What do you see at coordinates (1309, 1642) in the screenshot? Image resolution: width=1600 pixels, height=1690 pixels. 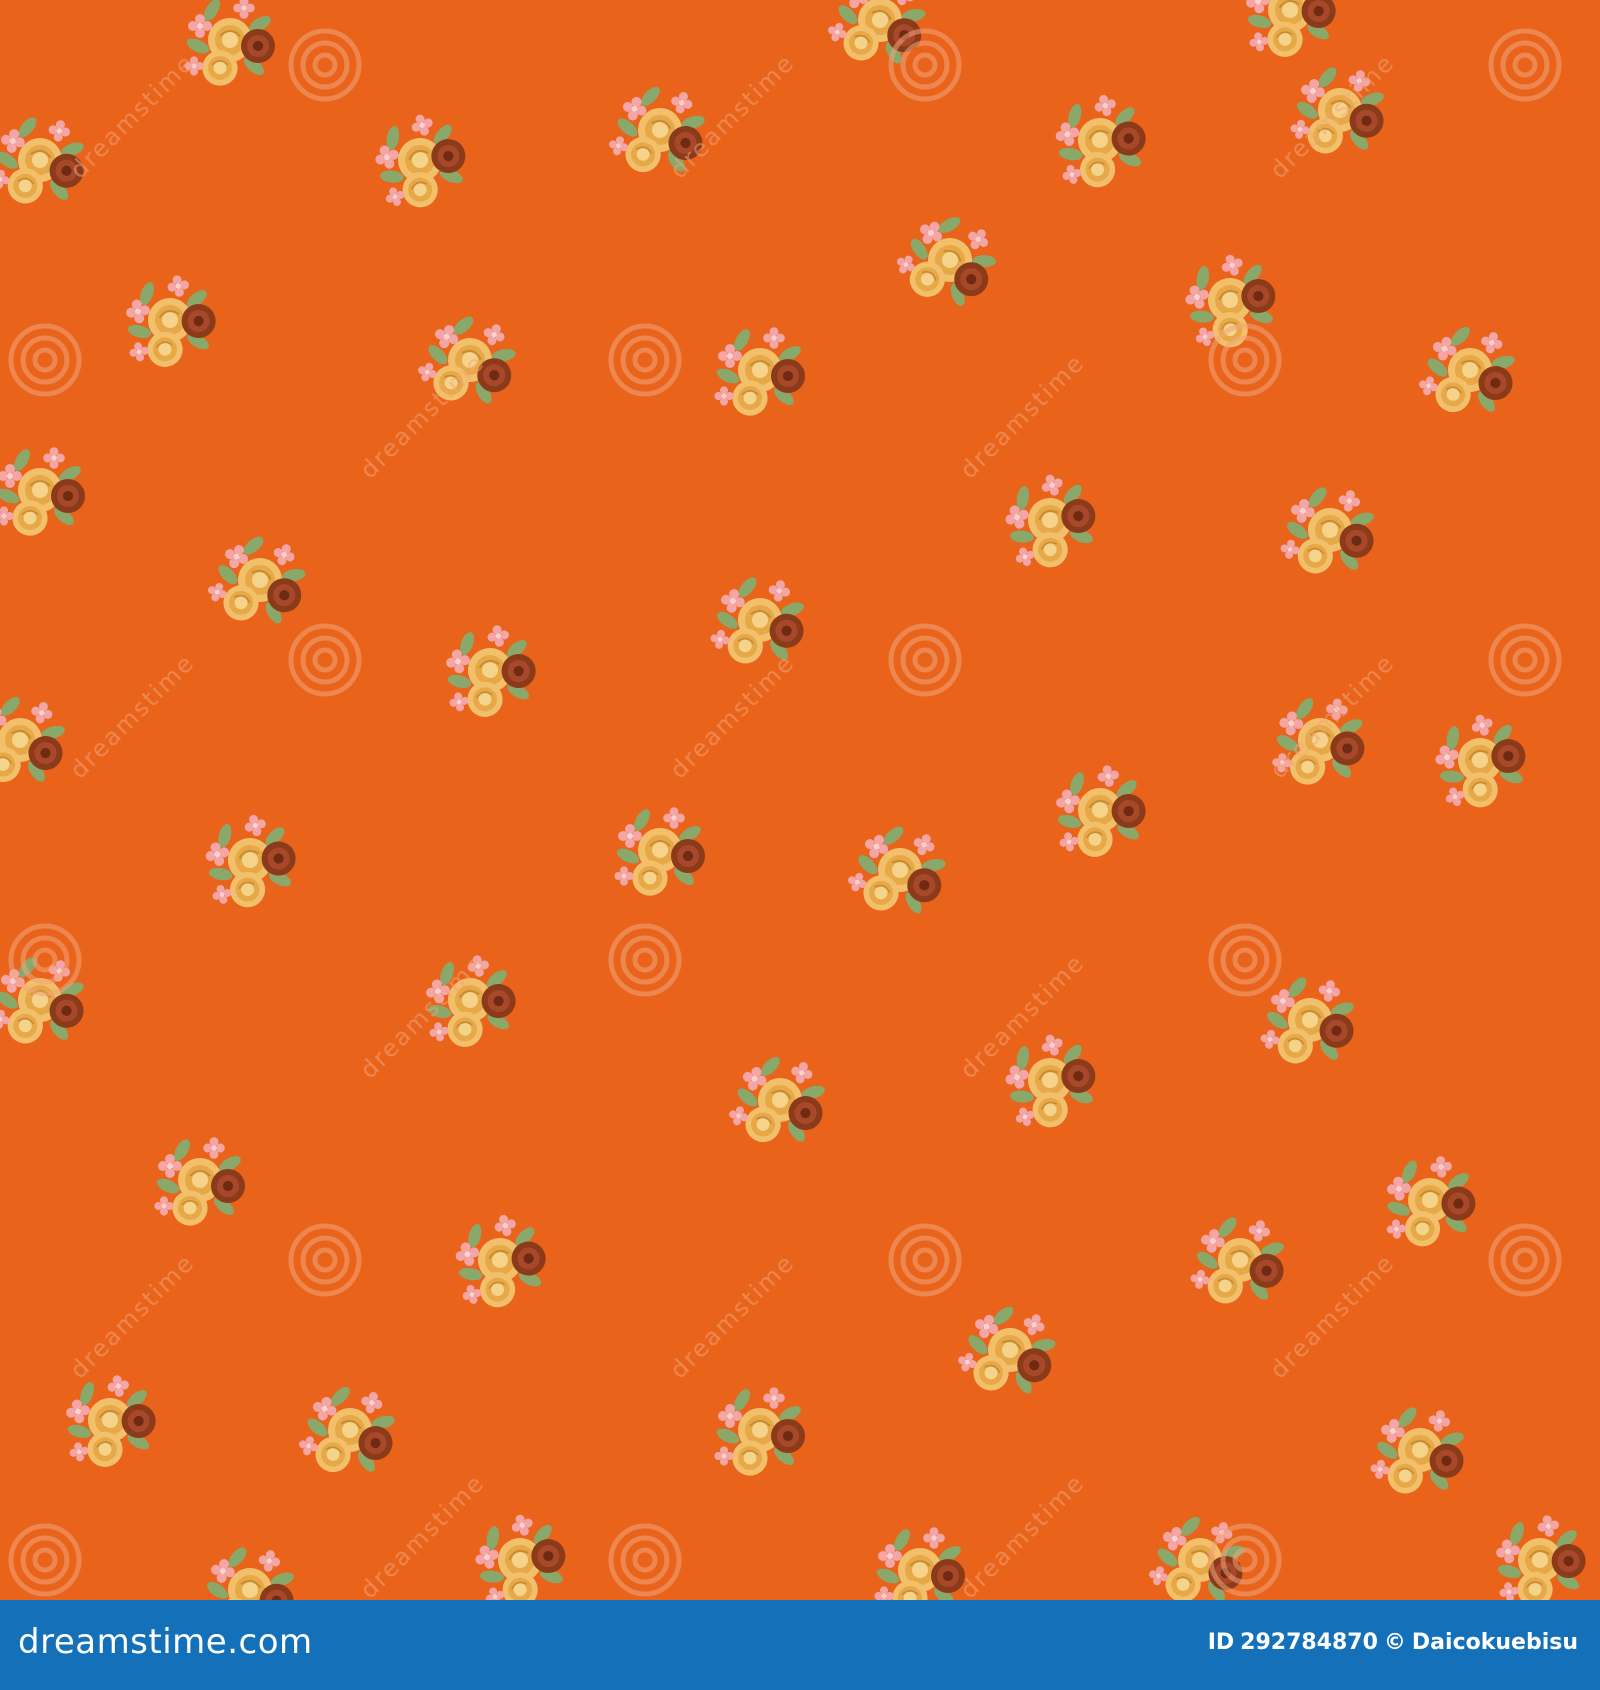 I see `id-value: 292784870` at bounding box center [1309, 1642].